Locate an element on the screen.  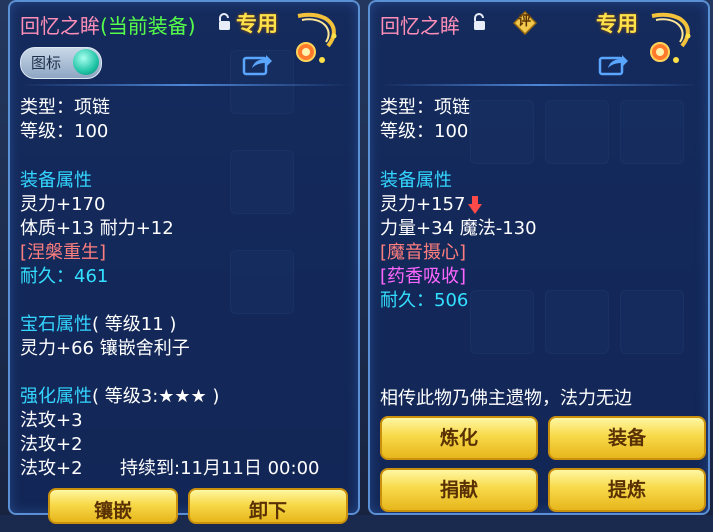
toggle-knob is located at coordinates (86, 62).